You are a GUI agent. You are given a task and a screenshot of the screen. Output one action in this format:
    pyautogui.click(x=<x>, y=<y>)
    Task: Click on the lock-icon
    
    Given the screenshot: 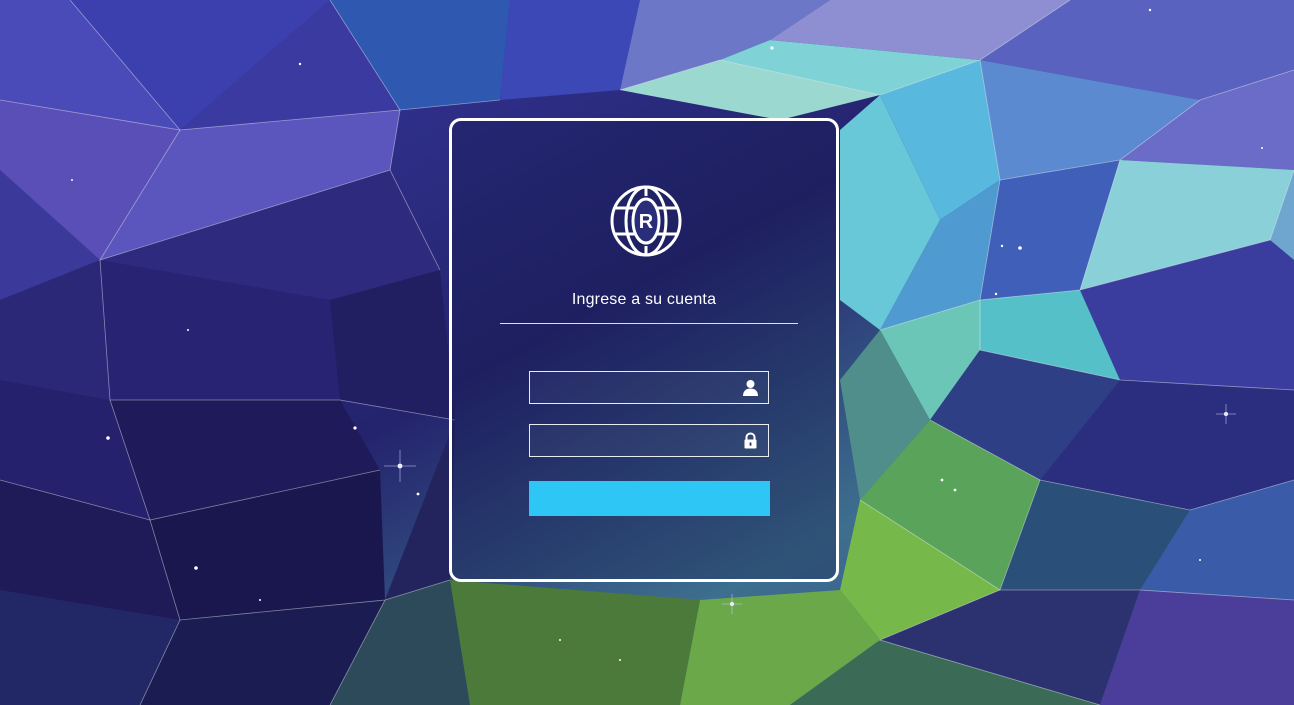 What is the action you would take?
    pyautogui.click(x=750, y=440)
    